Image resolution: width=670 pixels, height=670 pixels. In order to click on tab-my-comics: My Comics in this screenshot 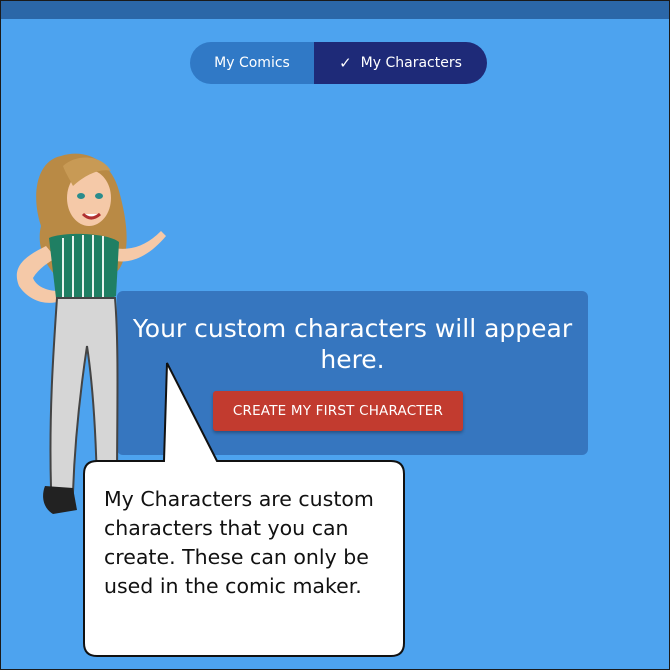, I will do `click(252, 63)`.